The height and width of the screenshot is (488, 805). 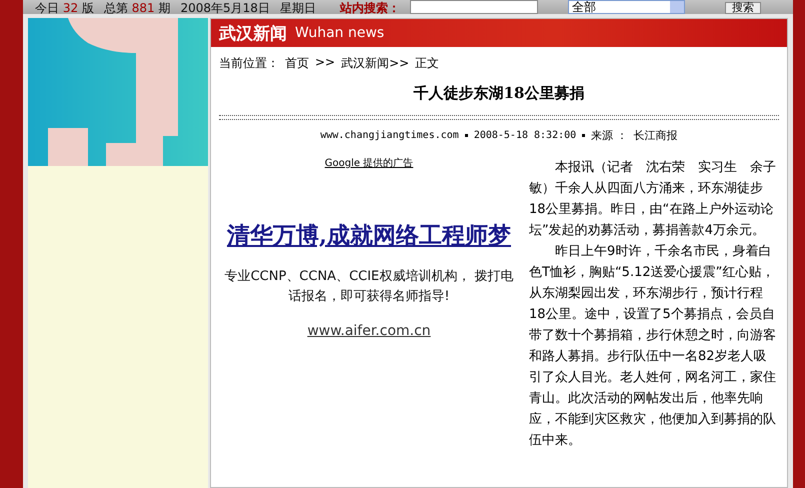 What do you see at coordinates (339, 33) in the screenshot?
I see `section-subtitle: Wuhan news` at bounding box center [339, 33].